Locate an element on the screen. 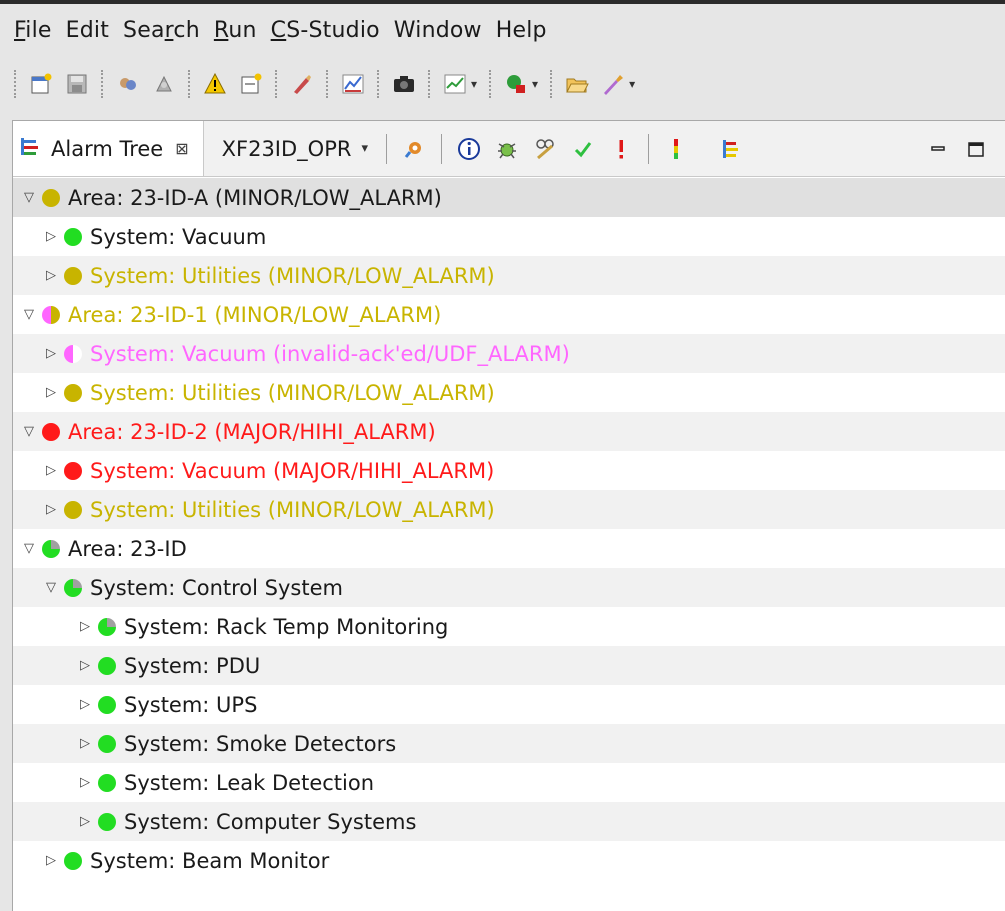 This screenshot has width=1005, height=911. tree-row: ▷ System: Rack Temp Monitoring is located at coordinates (509, 626).